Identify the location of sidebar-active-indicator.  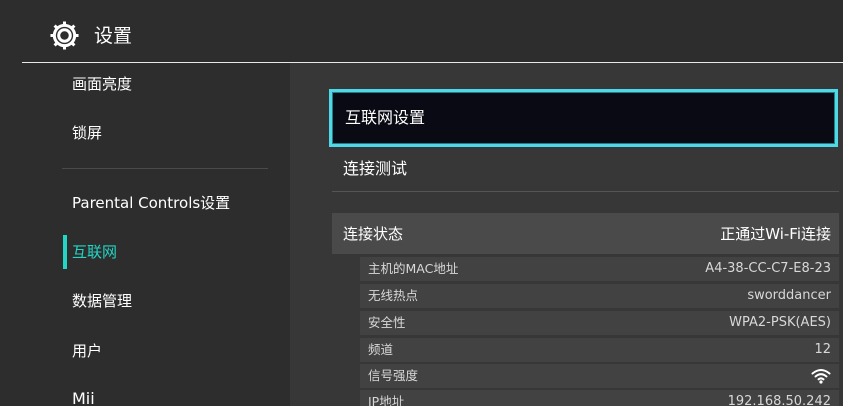
(65, 252).